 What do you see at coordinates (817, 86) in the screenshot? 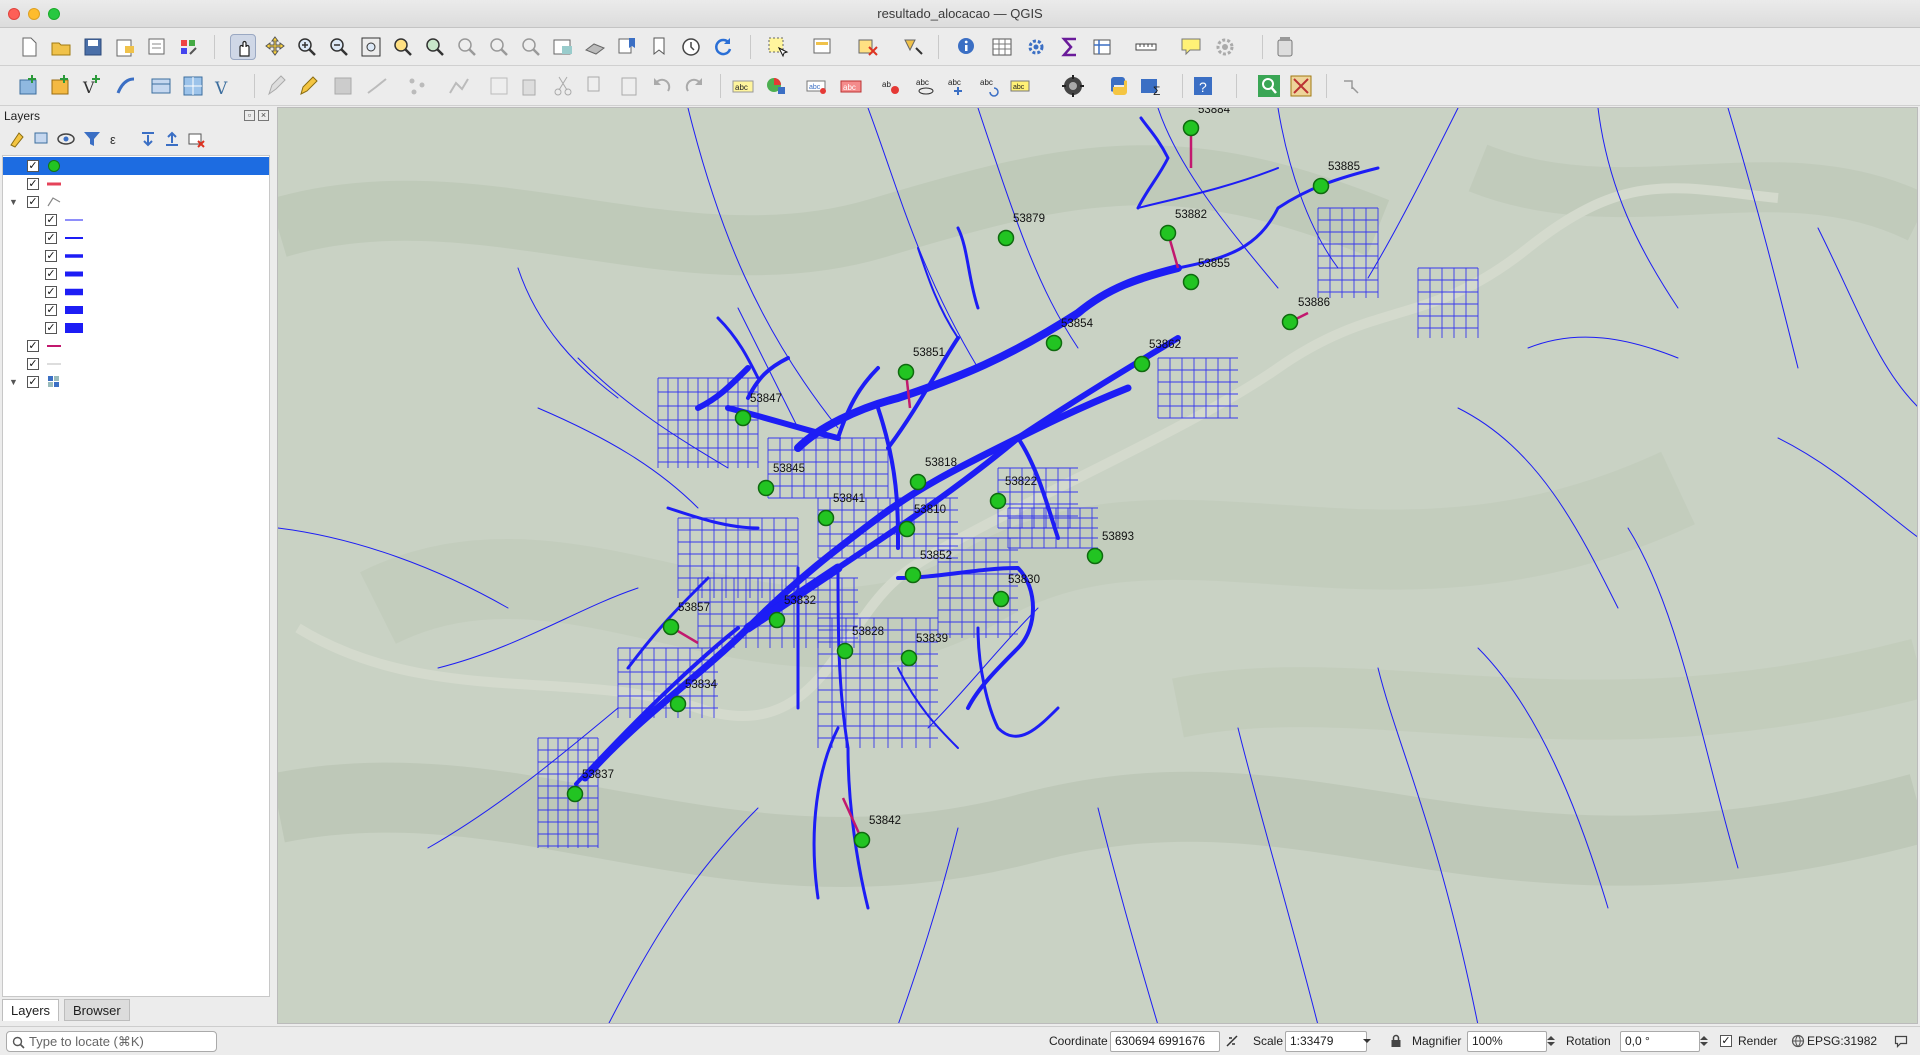
I see `label-pin-button: abc` at bounding box center [817, 86].